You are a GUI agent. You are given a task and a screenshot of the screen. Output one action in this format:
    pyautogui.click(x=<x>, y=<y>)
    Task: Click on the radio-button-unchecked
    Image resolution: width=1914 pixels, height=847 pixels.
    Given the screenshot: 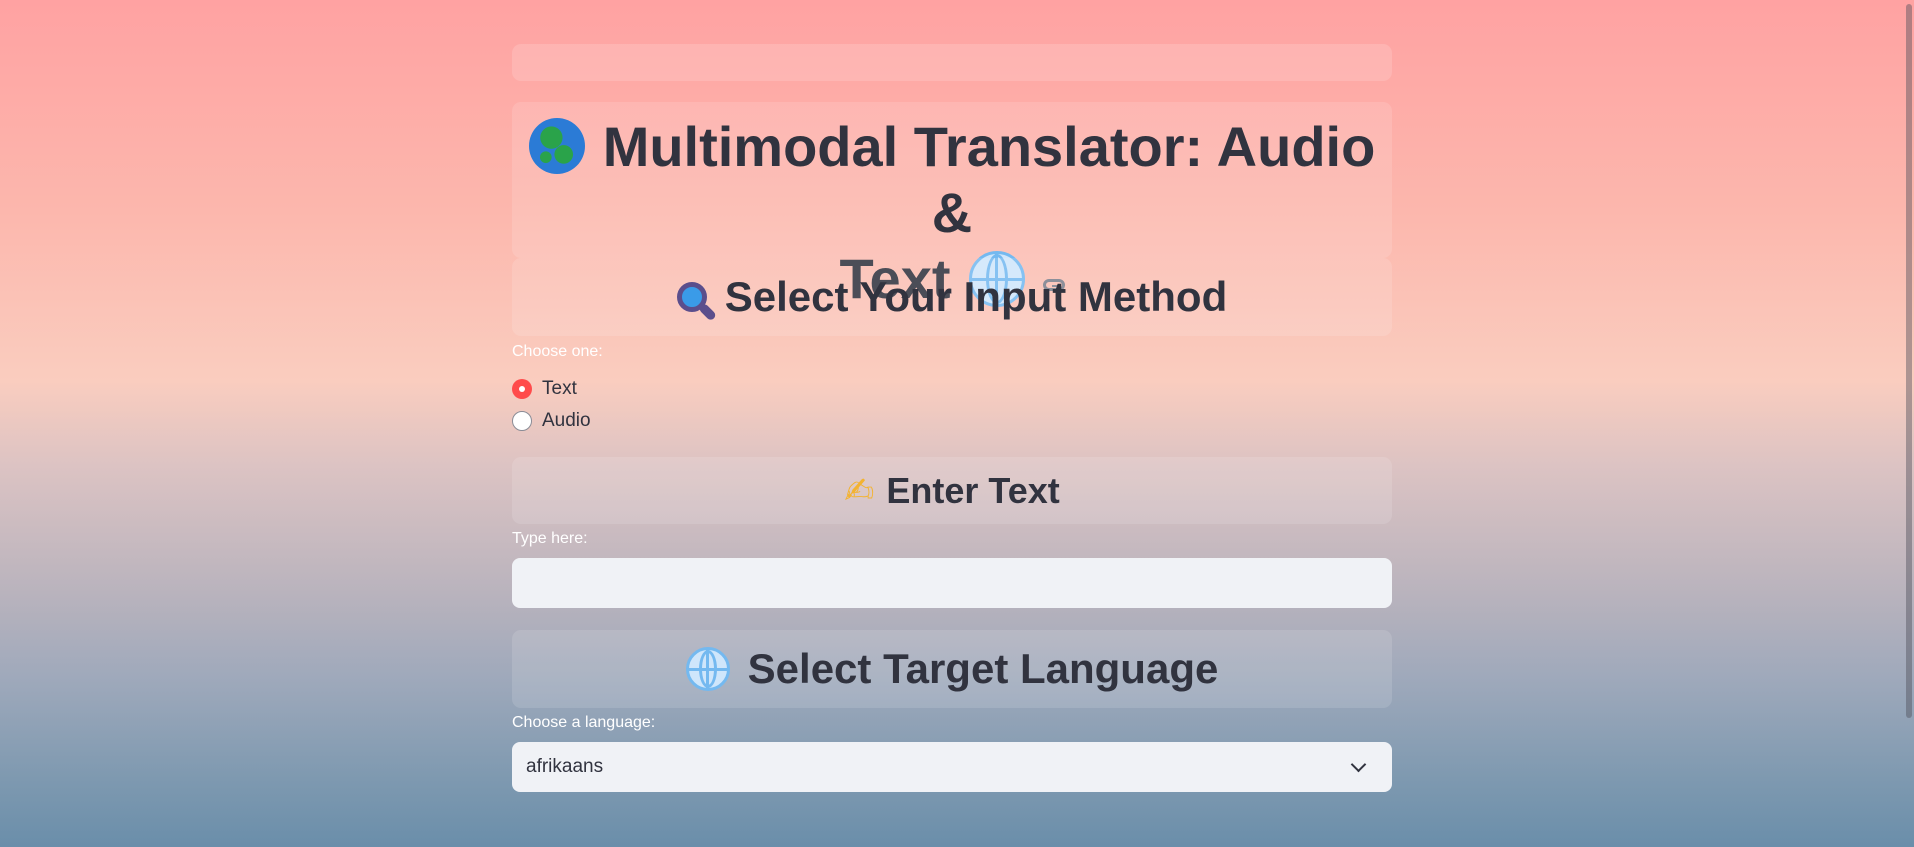 What is the action you would take?
    pyautogui.click(x=522, y=421)
    